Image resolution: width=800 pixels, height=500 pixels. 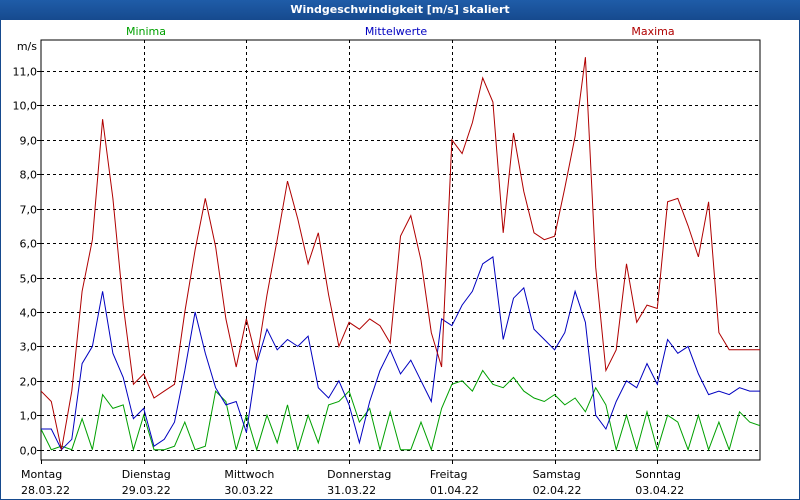 I want to click on x-tick-date-label: 29.03.22, so click(x=146, y=490).